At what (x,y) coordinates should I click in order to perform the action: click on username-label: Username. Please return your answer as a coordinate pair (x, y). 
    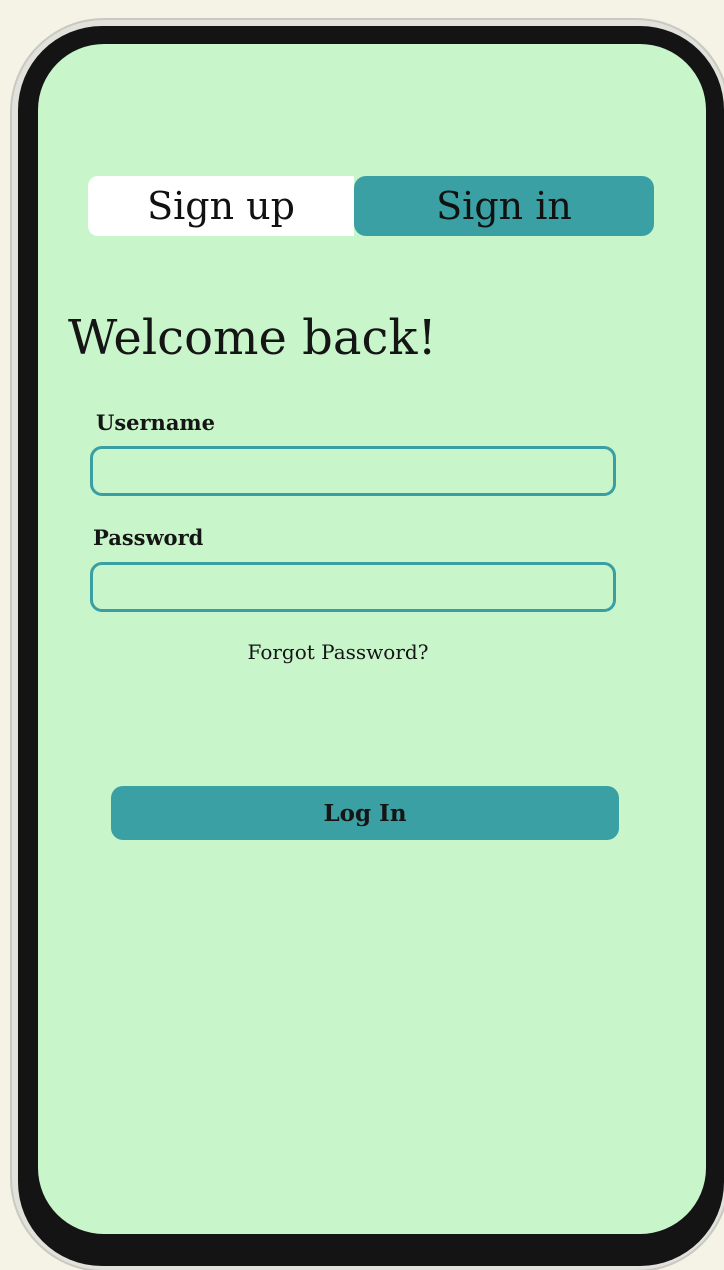
    Looking at the image, I should click on (156, 422).